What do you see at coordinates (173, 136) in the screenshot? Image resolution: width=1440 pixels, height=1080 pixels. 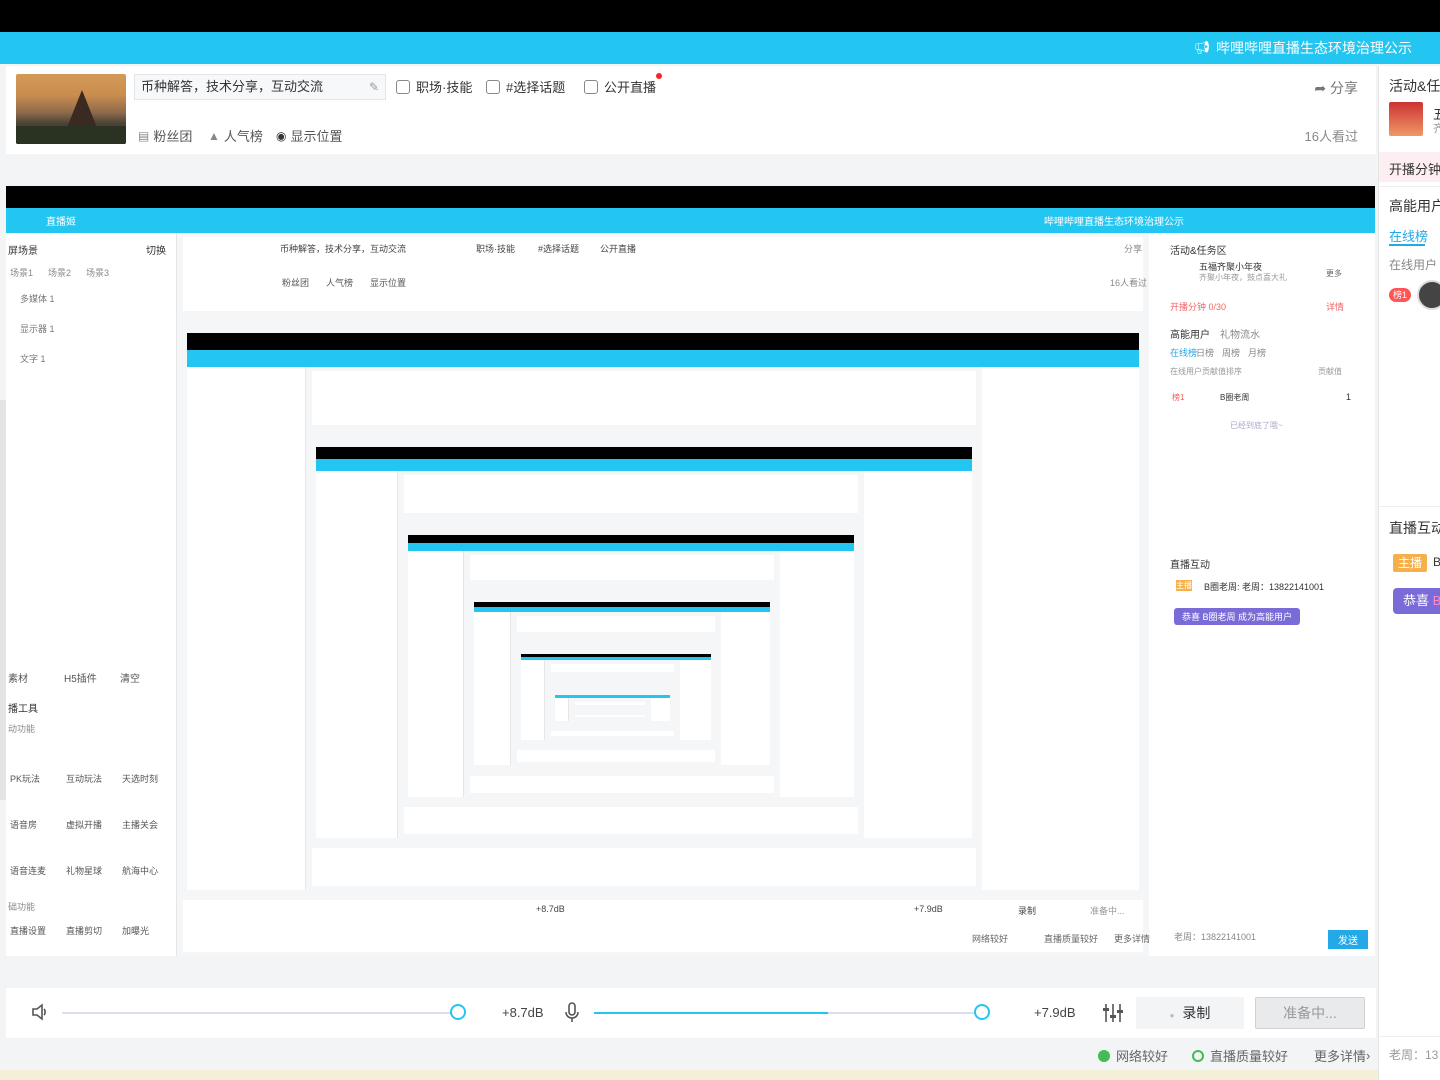 I see `fan-club-label: 粉丝团` at bounding box center [173, 136].